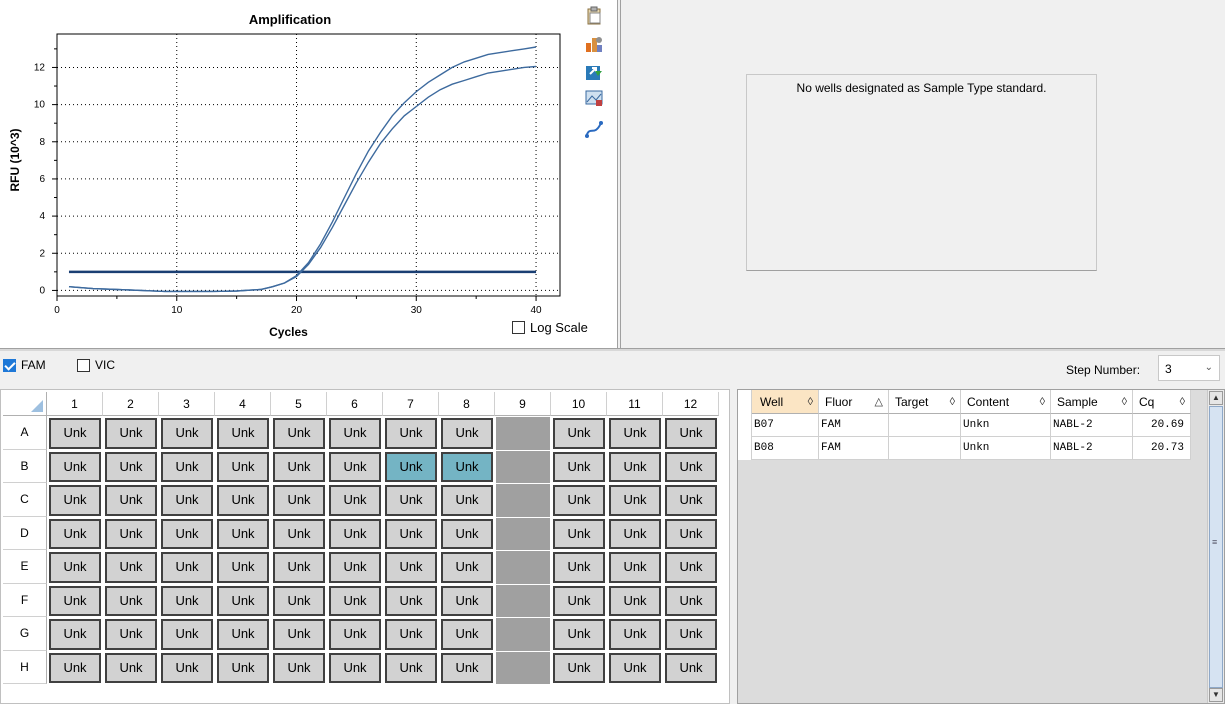 This screenshot has width=1225, height=704. I want to click on results-cell, so click(925, 448).